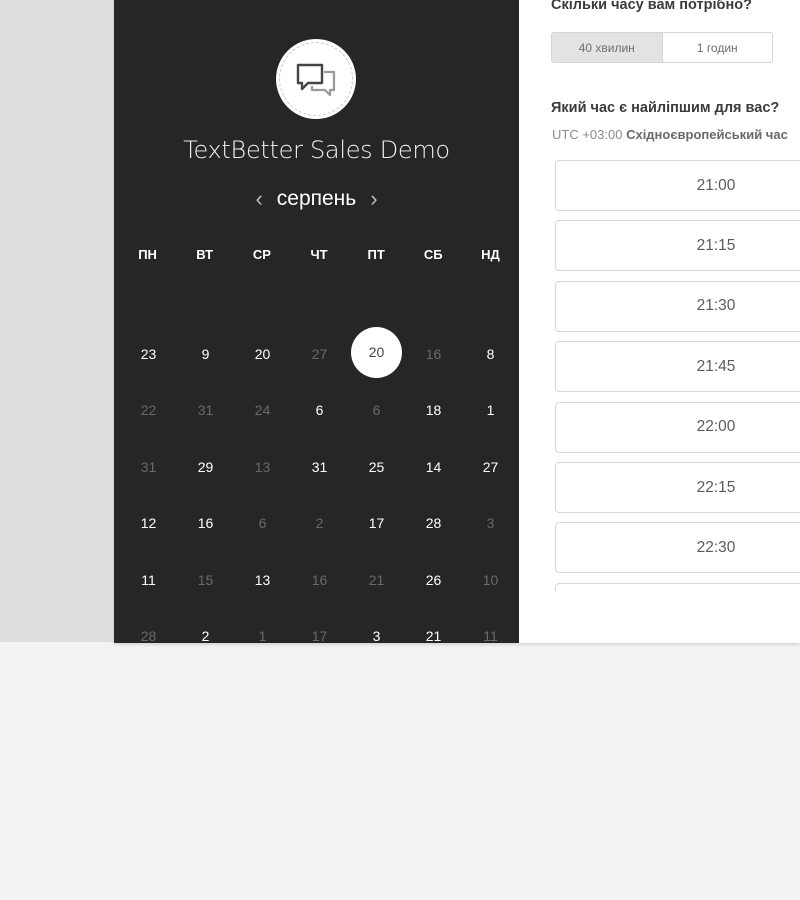 Image resolution: width=800 pixels, height=900 pixels. What do you see at coordinates (205, 580) in the screenshot?
I see `calendar-day: 15` at bounding box center [205, 580].